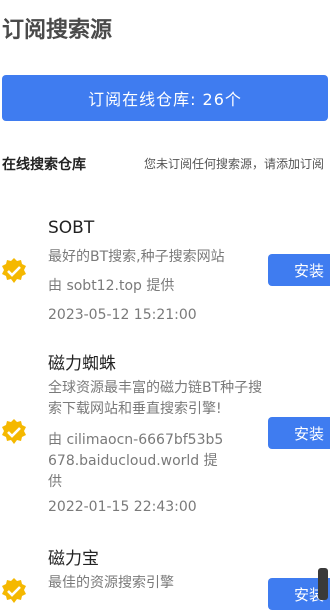 Image resolution: width=330 pixels, height=610 pixels. I want to click on subscribed-repos-button: 订阅在线仓库: 26个, so click(165, 98).